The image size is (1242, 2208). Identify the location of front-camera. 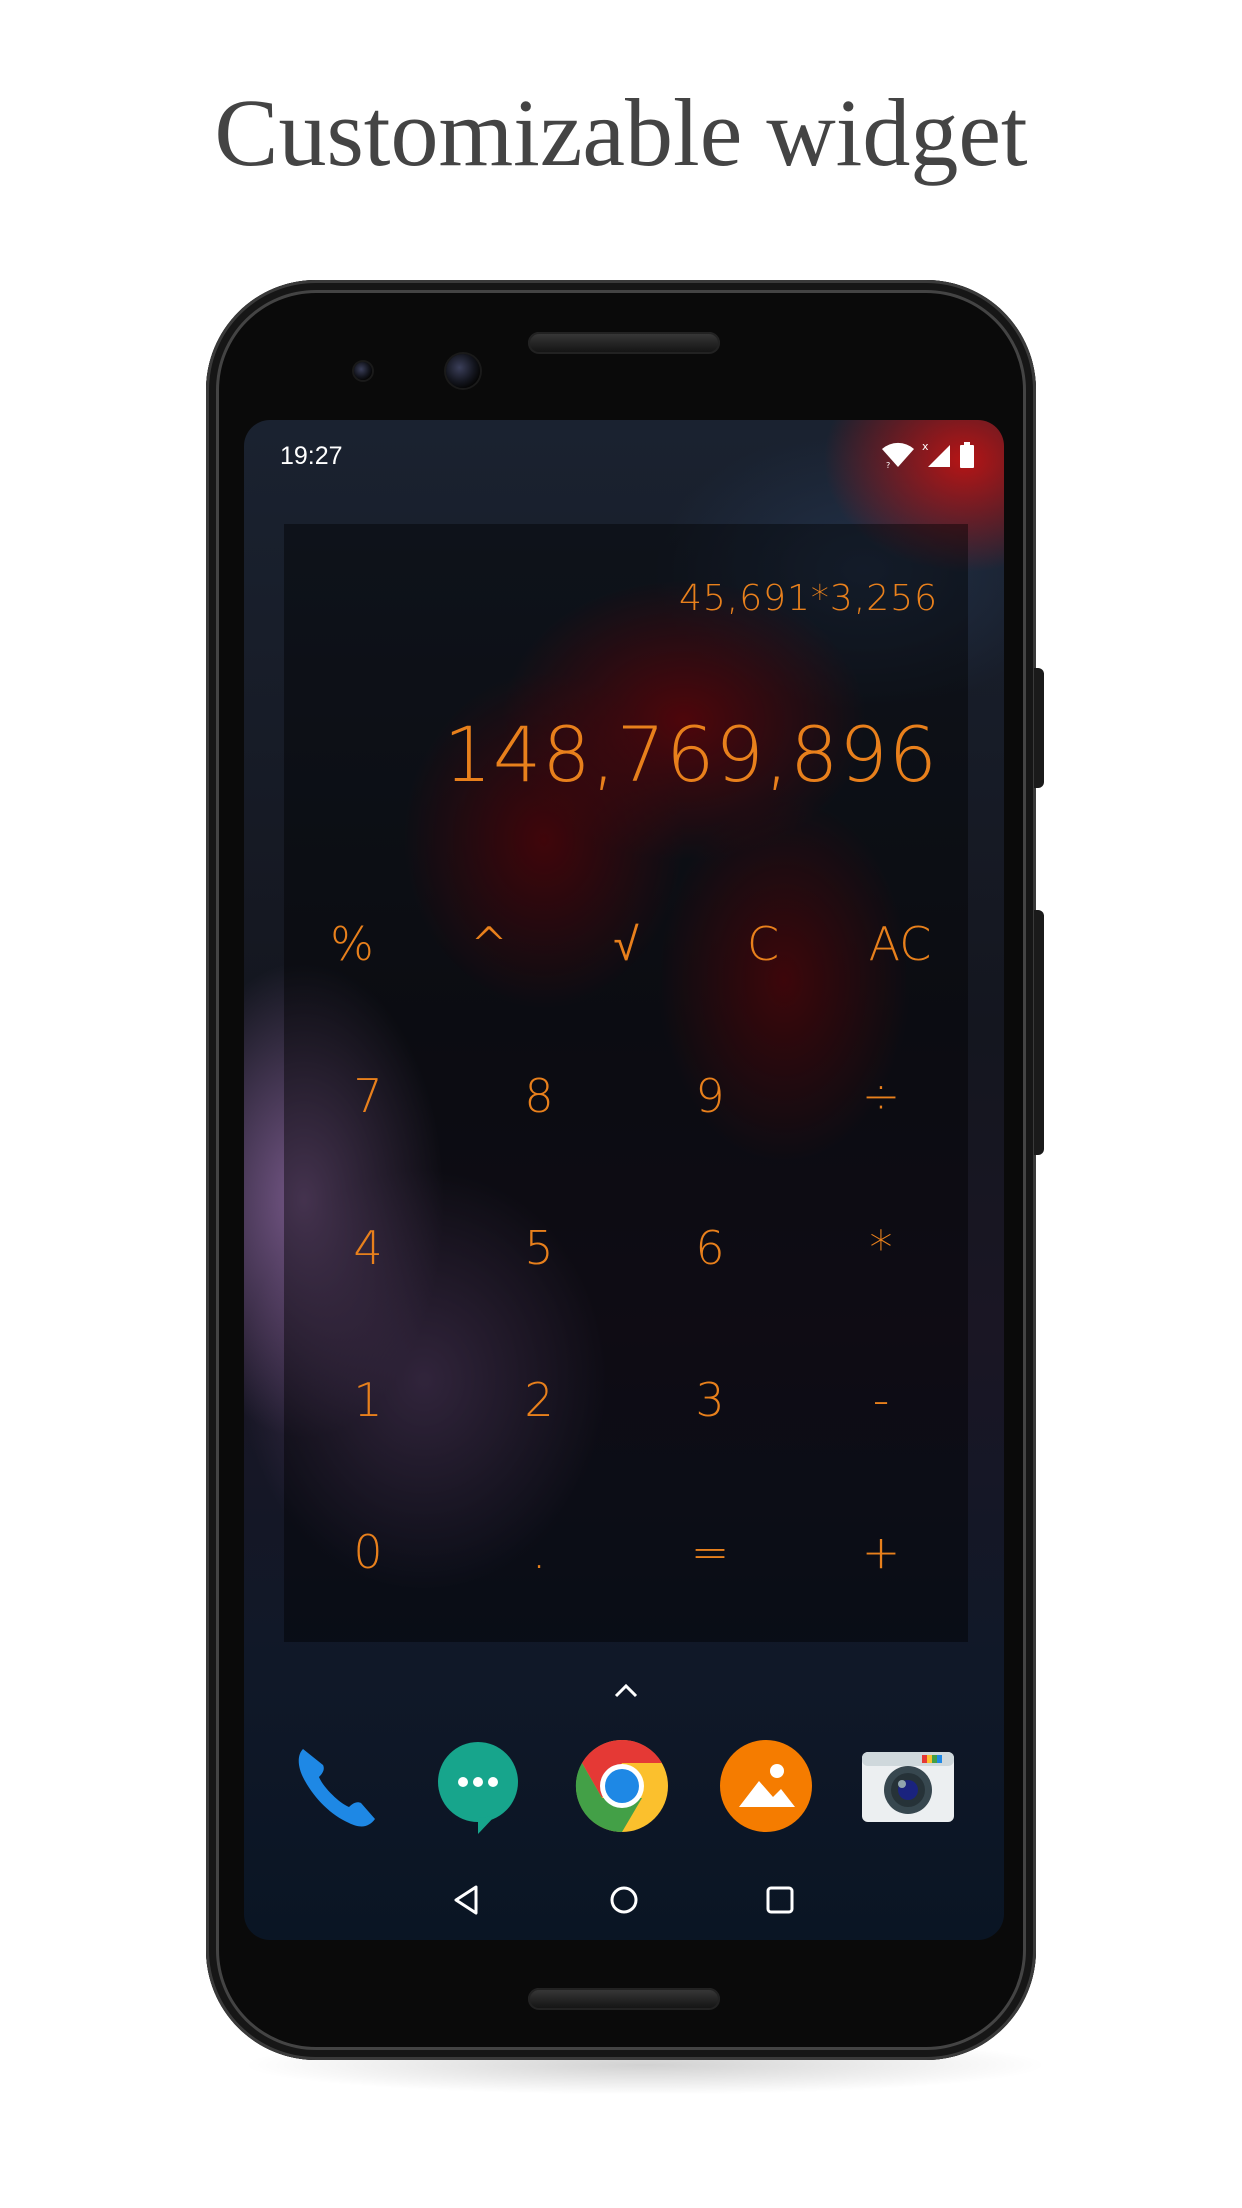
(463, 371).